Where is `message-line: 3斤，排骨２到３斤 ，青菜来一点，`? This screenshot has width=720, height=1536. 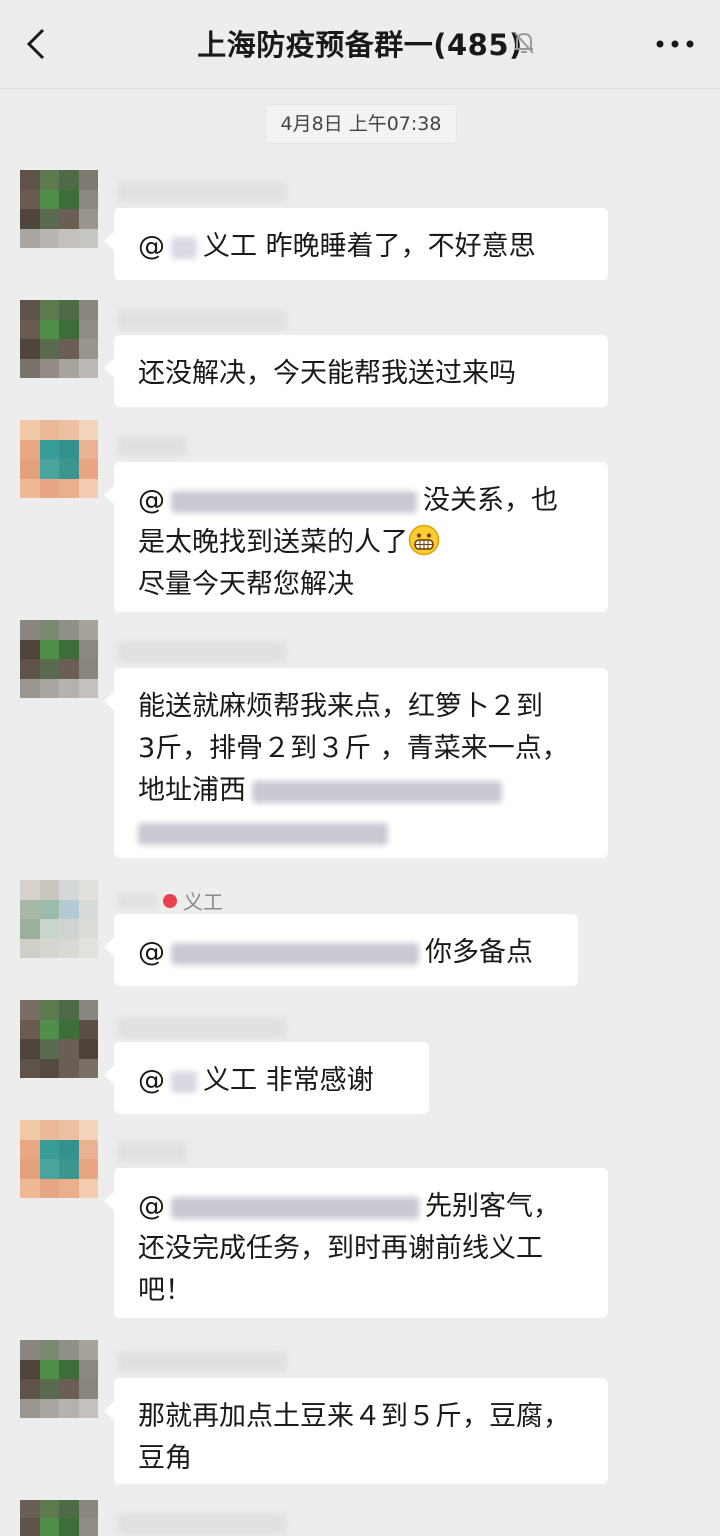
message-line: 3斤，排骨２到３斤 ，青菜来一点， is located at coordinates (361, 749).